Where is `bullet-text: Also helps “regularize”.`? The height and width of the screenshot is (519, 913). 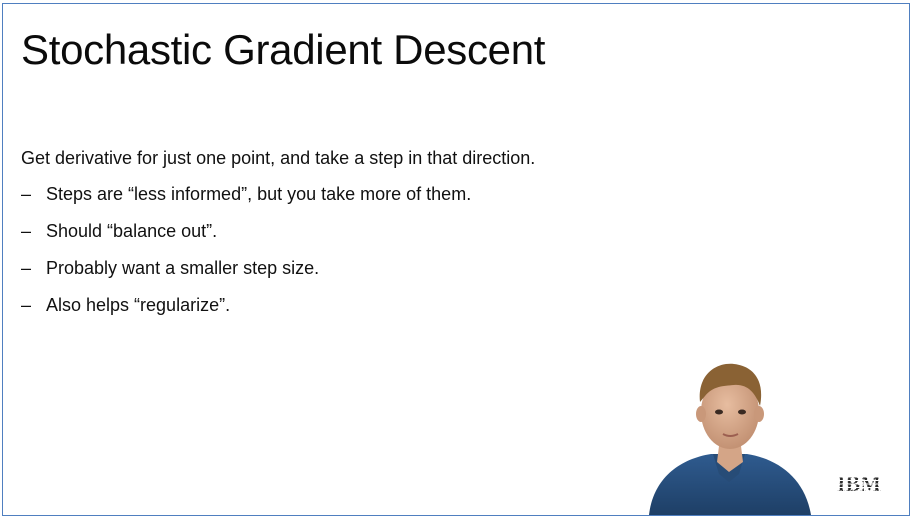
bullet-text: Also helps “regularize”. is located at coordinates (138, 305).